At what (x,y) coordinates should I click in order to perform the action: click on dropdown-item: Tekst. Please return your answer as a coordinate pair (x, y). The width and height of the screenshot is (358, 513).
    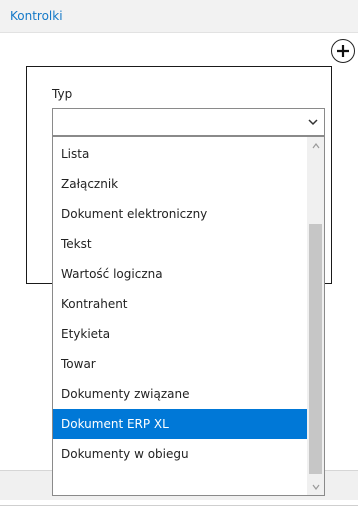
    Looking at the image, I should click on (180, 244).